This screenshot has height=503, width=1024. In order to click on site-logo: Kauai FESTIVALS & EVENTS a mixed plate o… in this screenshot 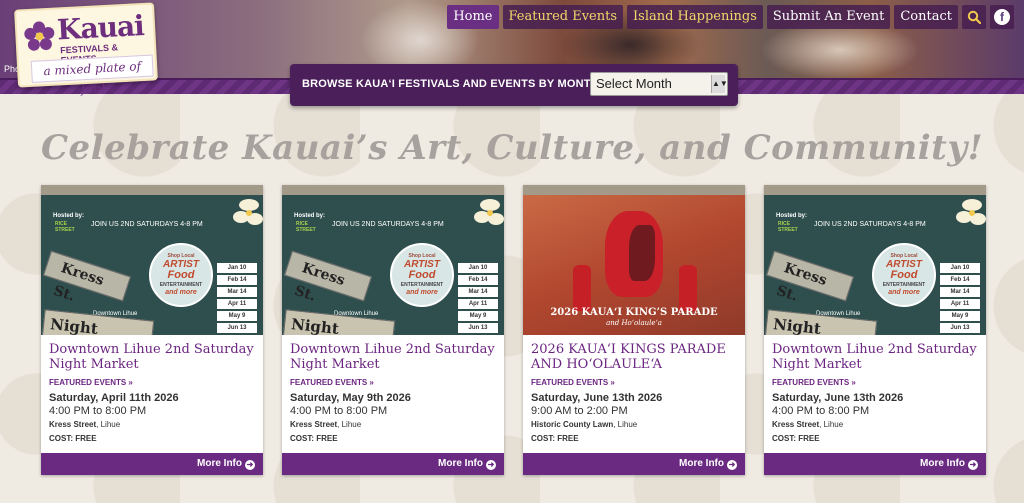, I will do `click(86, 49)`.